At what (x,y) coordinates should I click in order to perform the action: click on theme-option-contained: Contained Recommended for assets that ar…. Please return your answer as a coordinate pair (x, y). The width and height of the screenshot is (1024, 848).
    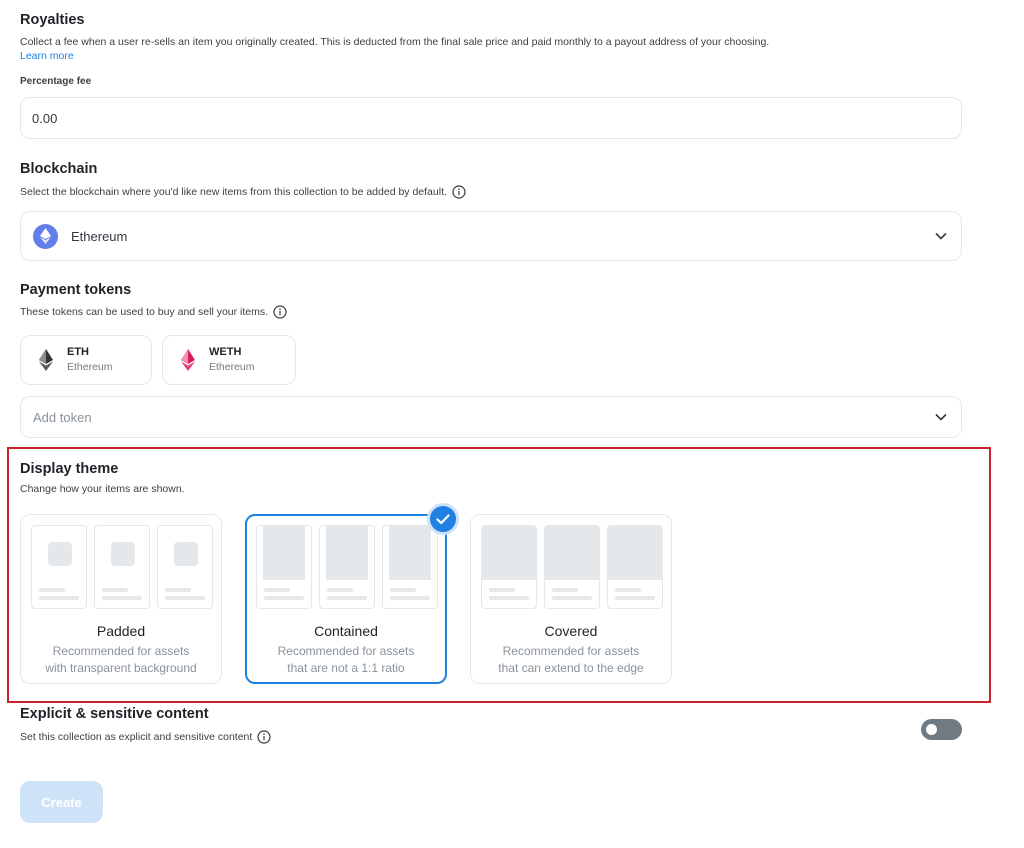
    Looking at the image, I should click on (346, 599).